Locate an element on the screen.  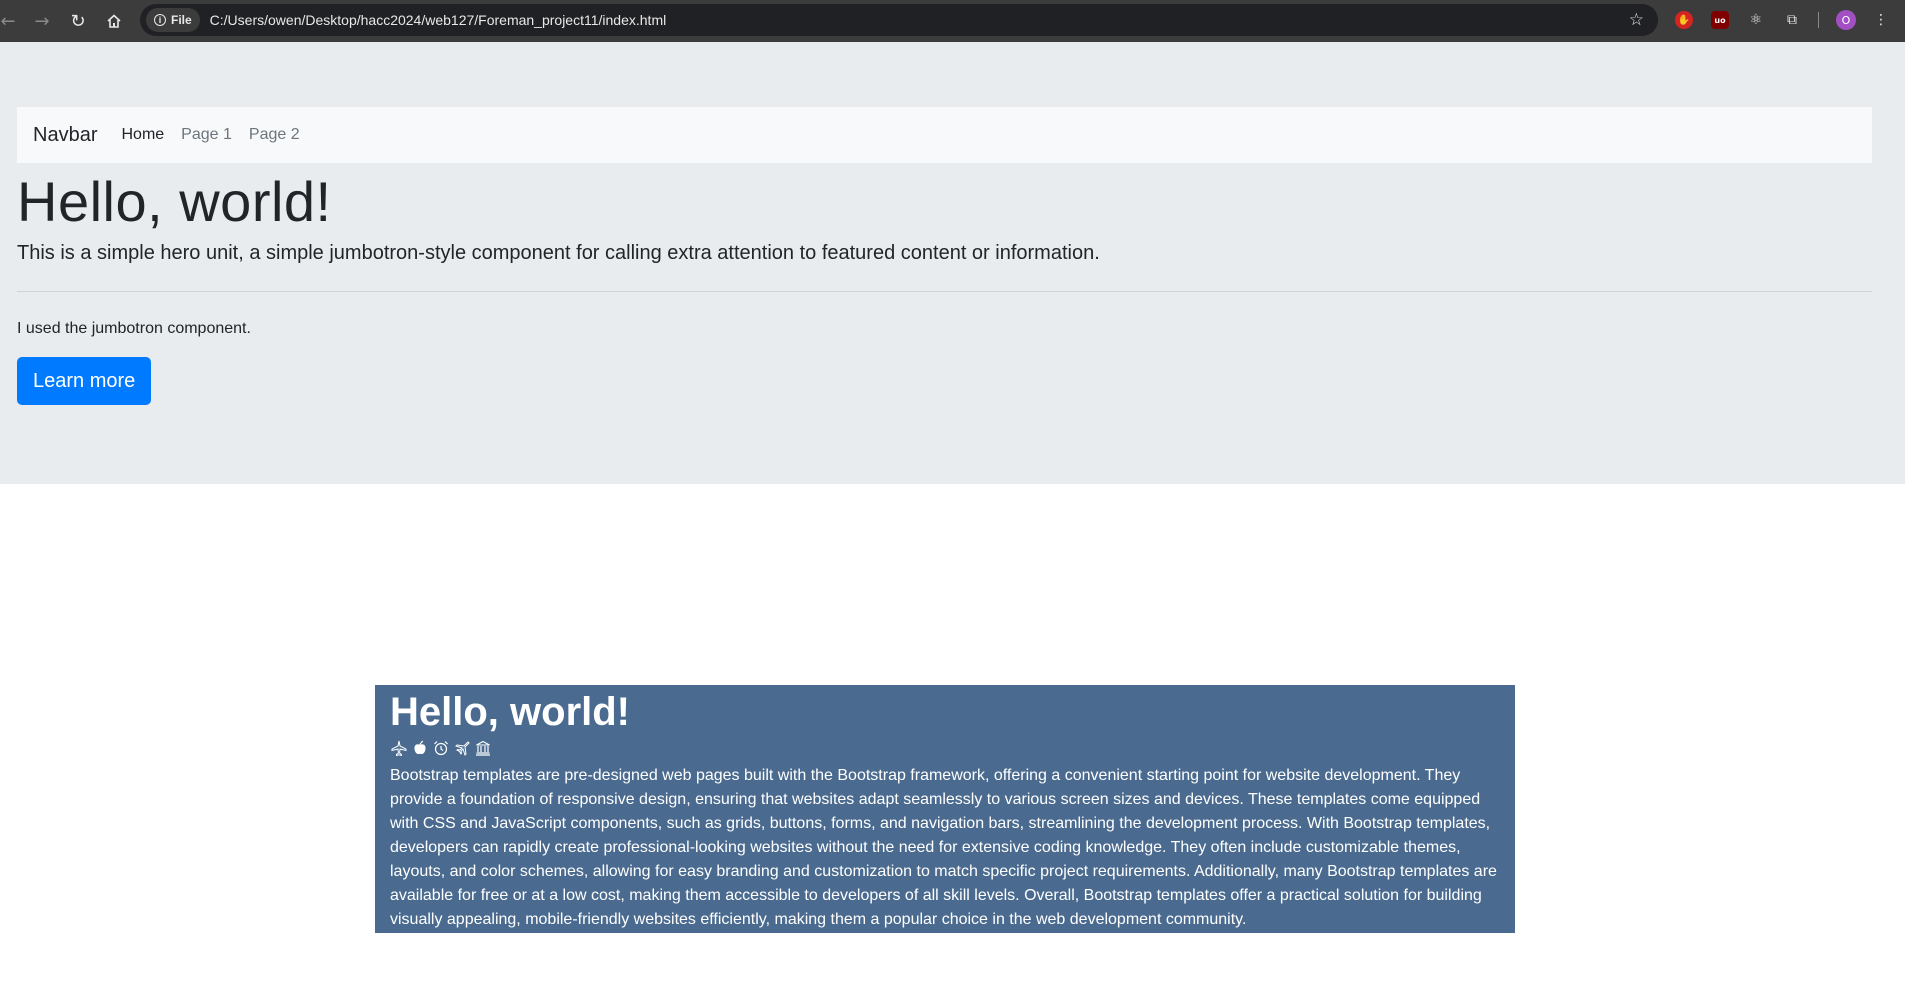
nav-link-page-1: Page 1 is located at coordinates (206, 135).